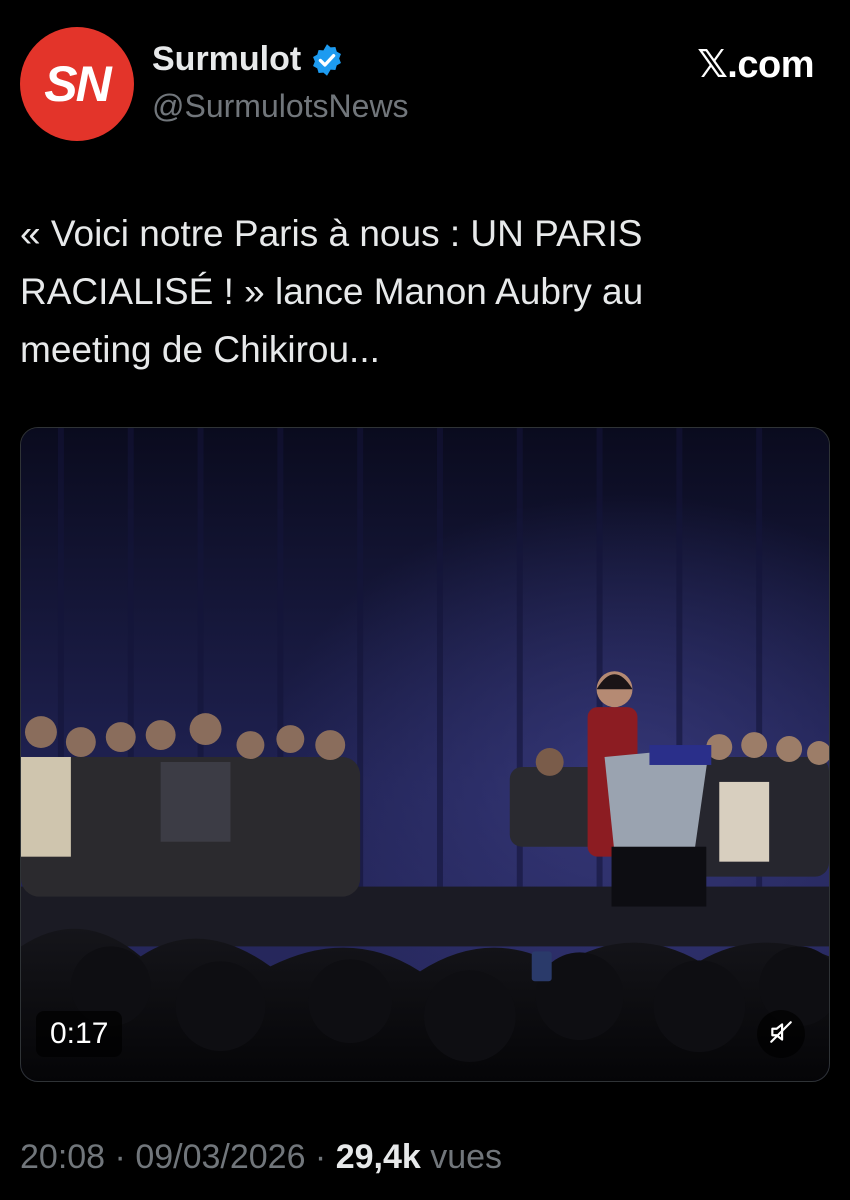  I want to click on views-label: vues, so click(461, 1157).